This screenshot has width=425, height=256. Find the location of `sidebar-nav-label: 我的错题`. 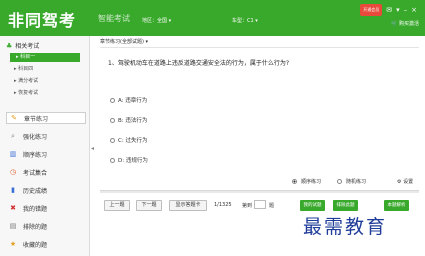

sidebar-nav-label: 我的错题 is located at coordinates (35, 209).